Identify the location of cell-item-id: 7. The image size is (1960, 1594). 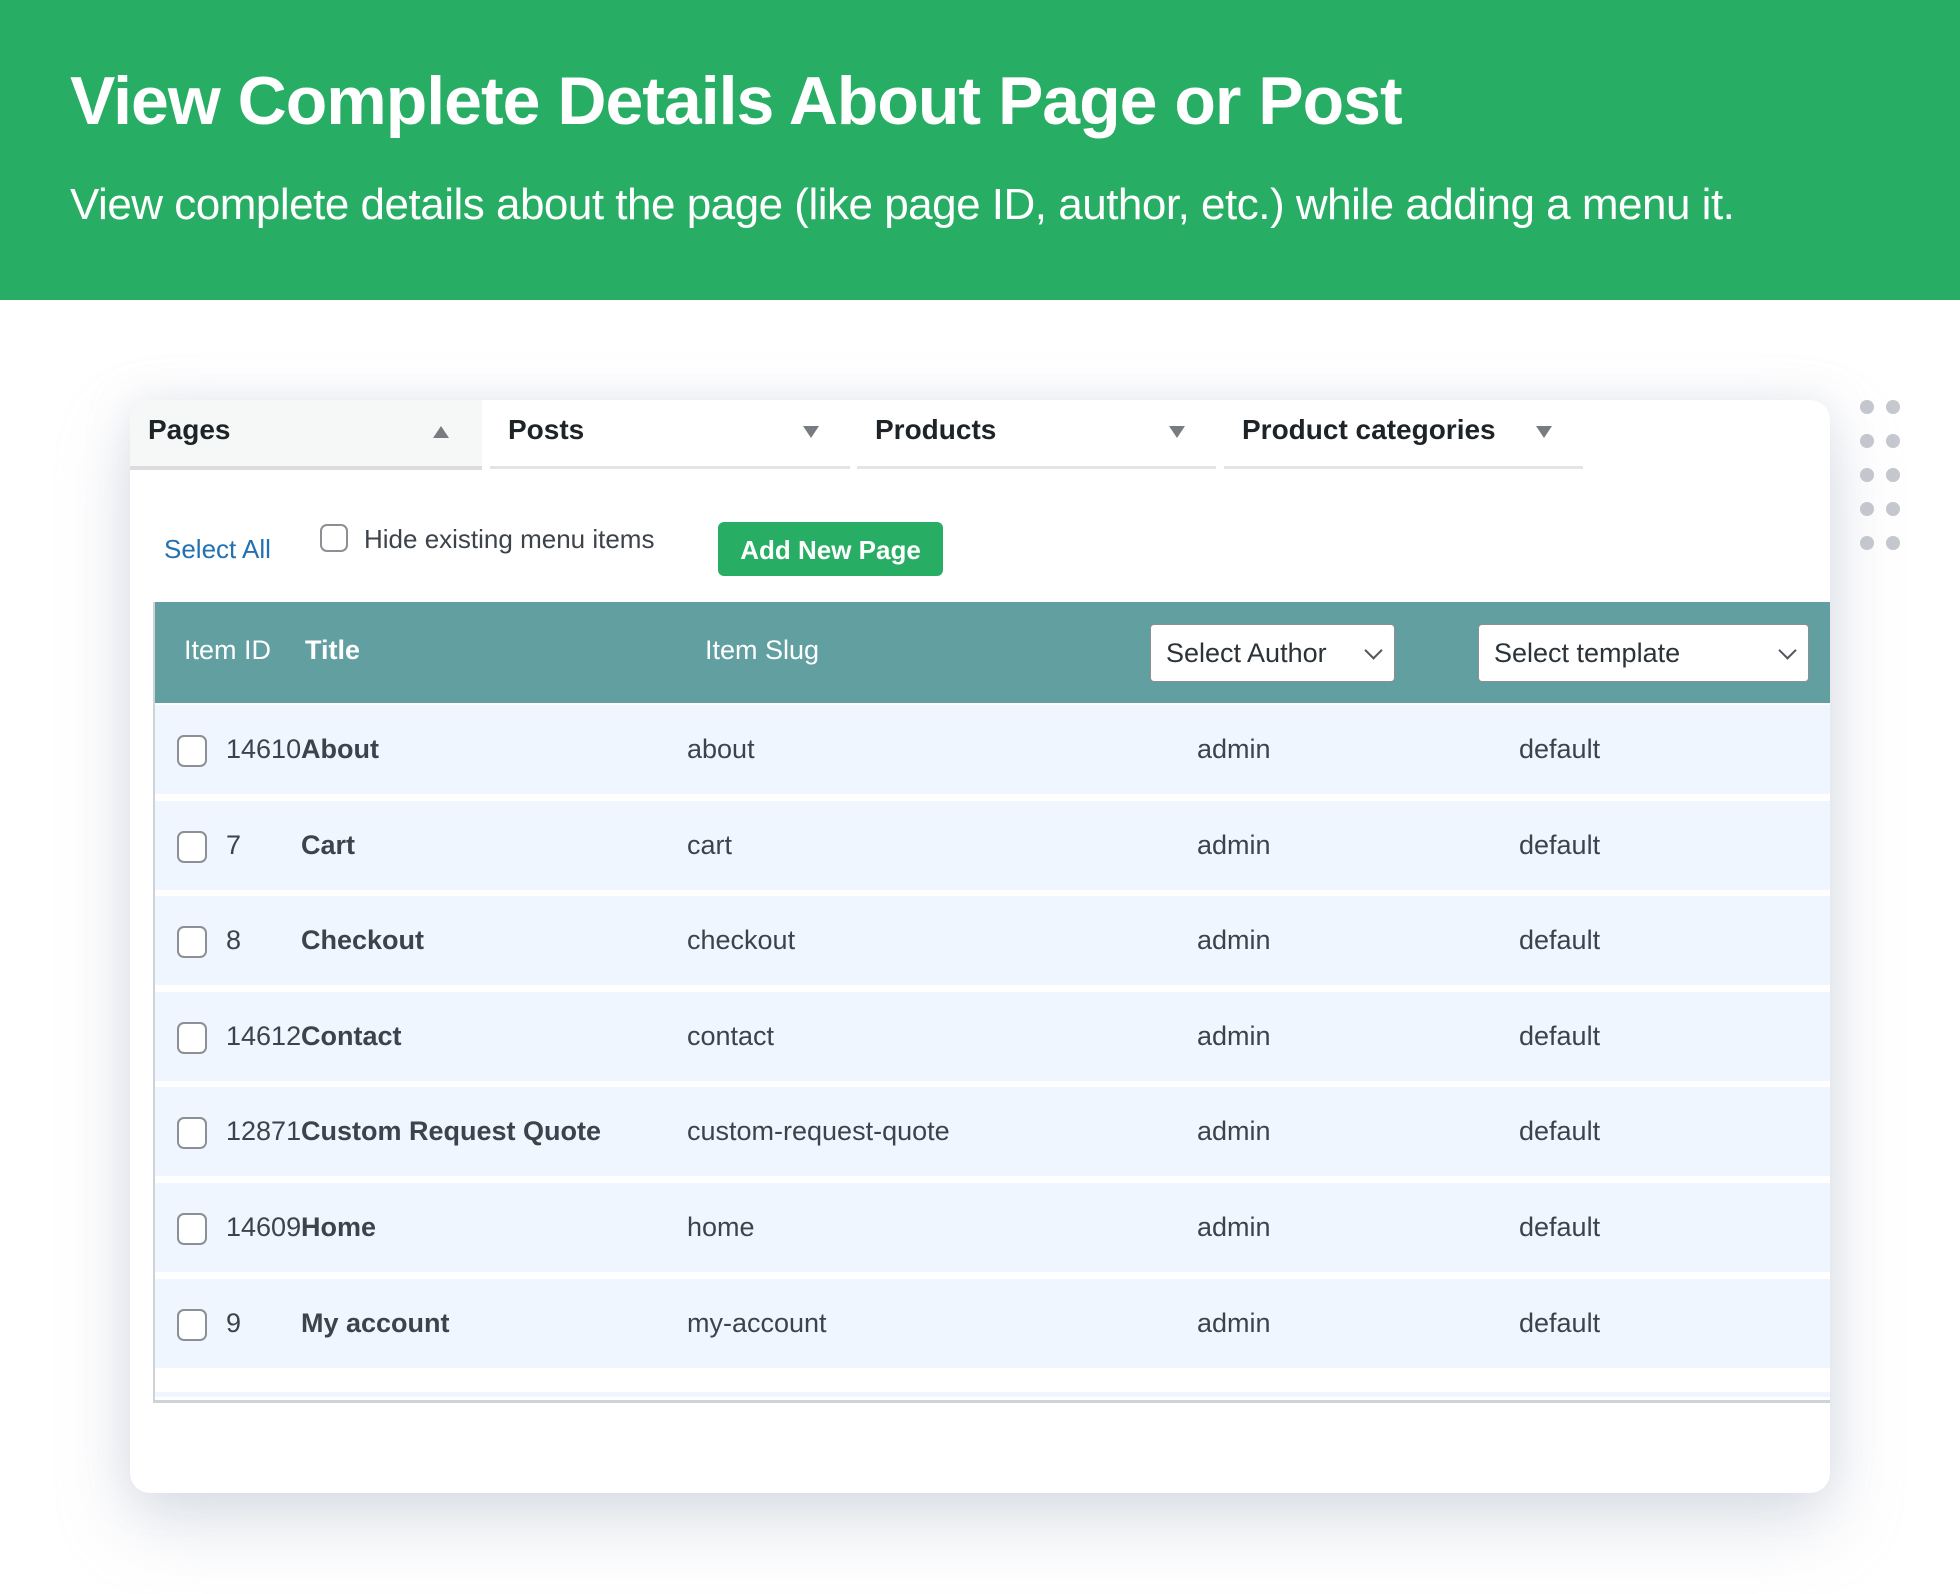
(234, 844).